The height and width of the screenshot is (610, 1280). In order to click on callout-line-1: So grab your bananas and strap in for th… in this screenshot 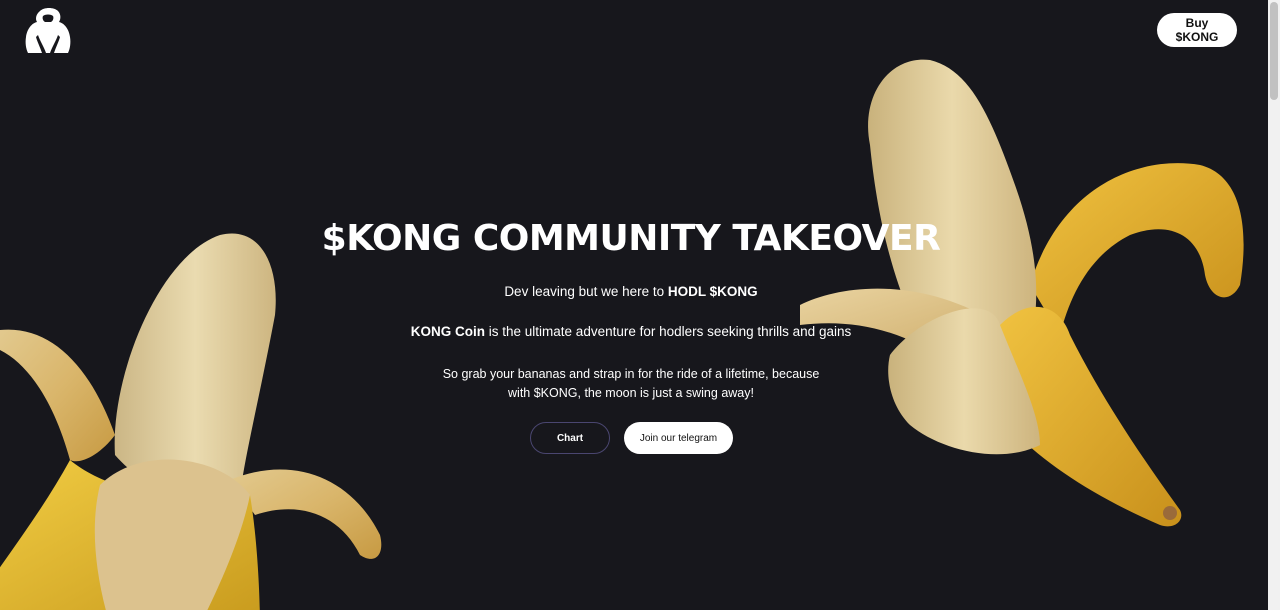, I will do `click(631, 374)`.